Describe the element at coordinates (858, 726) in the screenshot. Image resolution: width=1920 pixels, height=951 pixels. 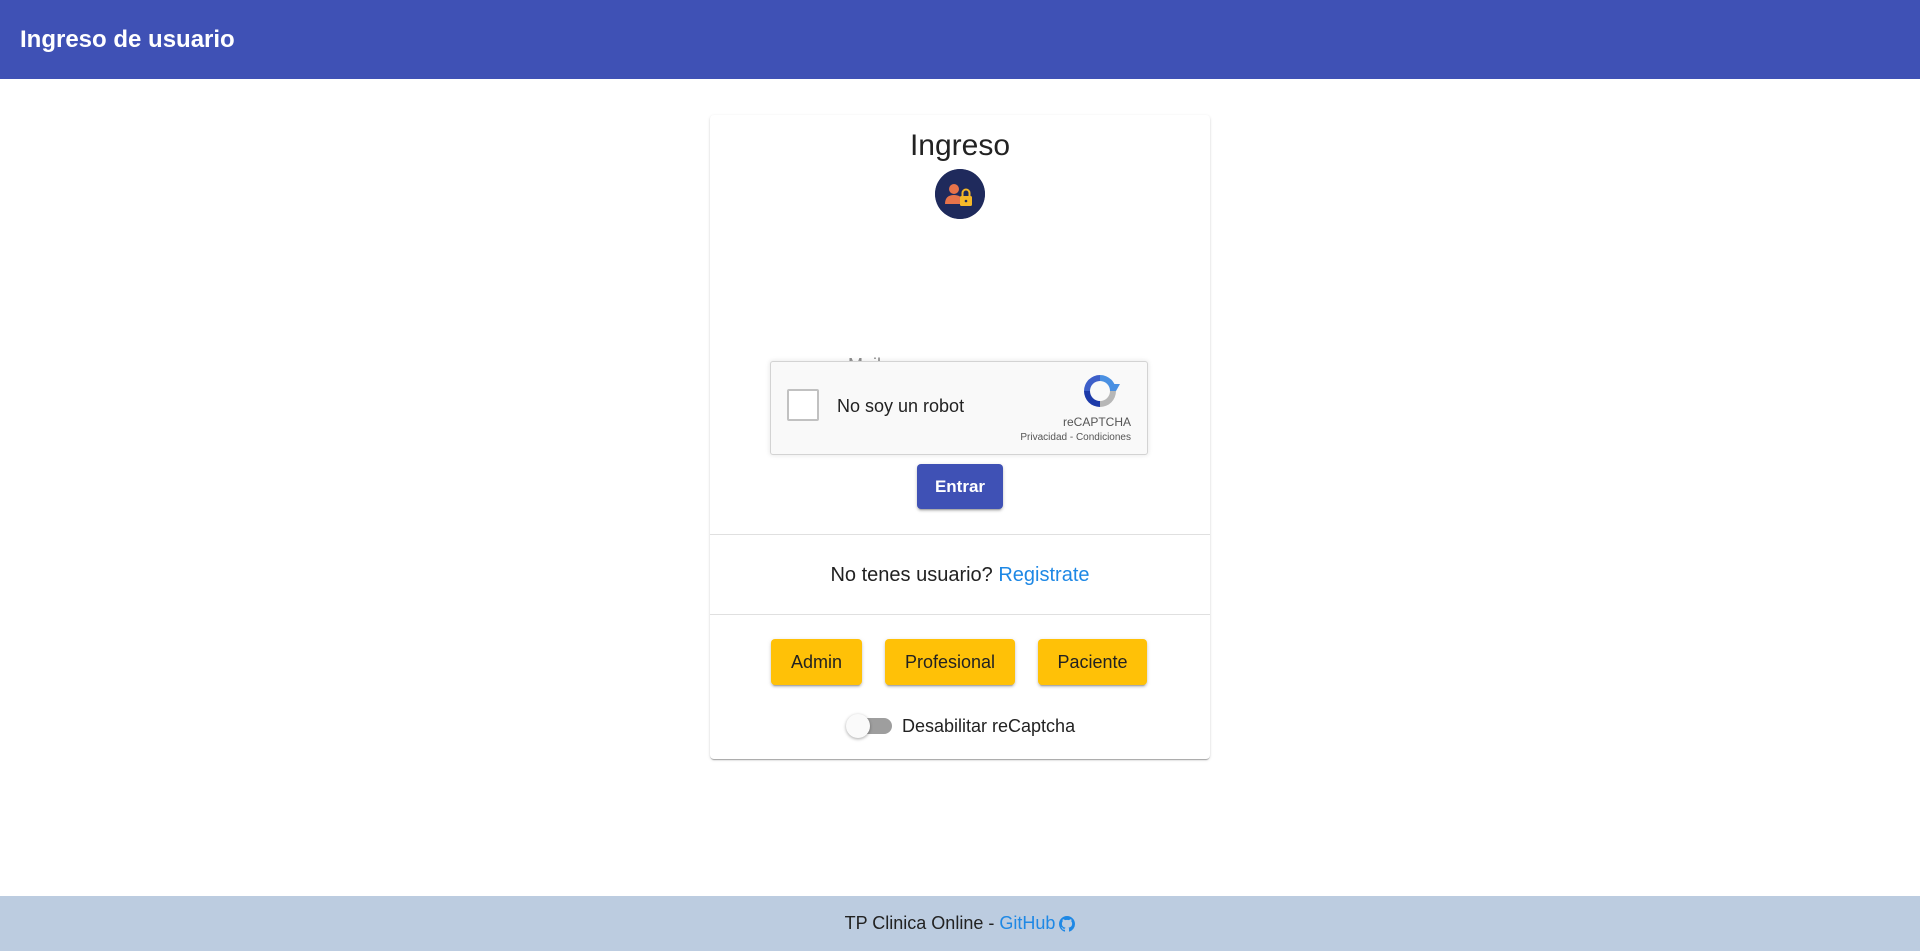
I see `toggle-thumb` at that location.